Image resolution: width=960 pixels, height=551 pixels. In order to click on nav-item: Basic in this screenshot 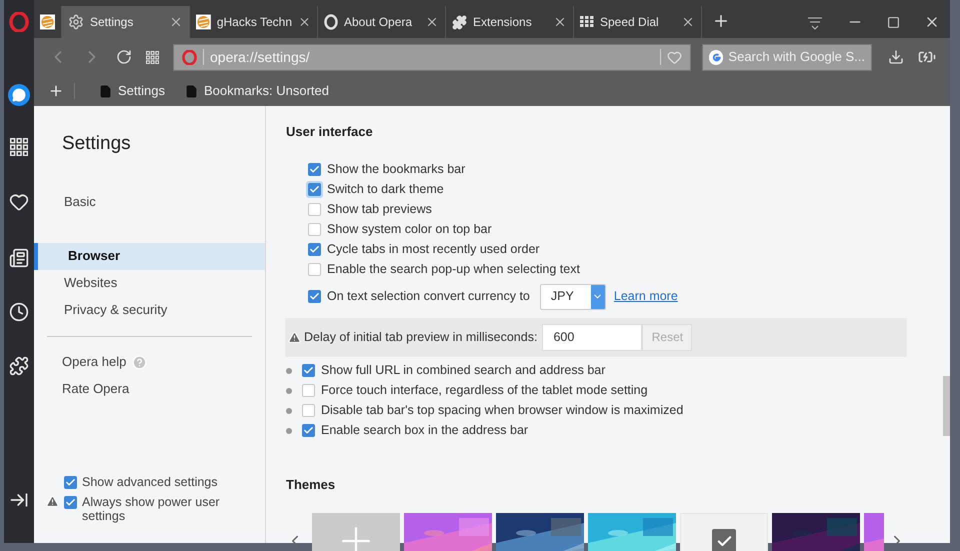, I will do `click(149, 202)`.